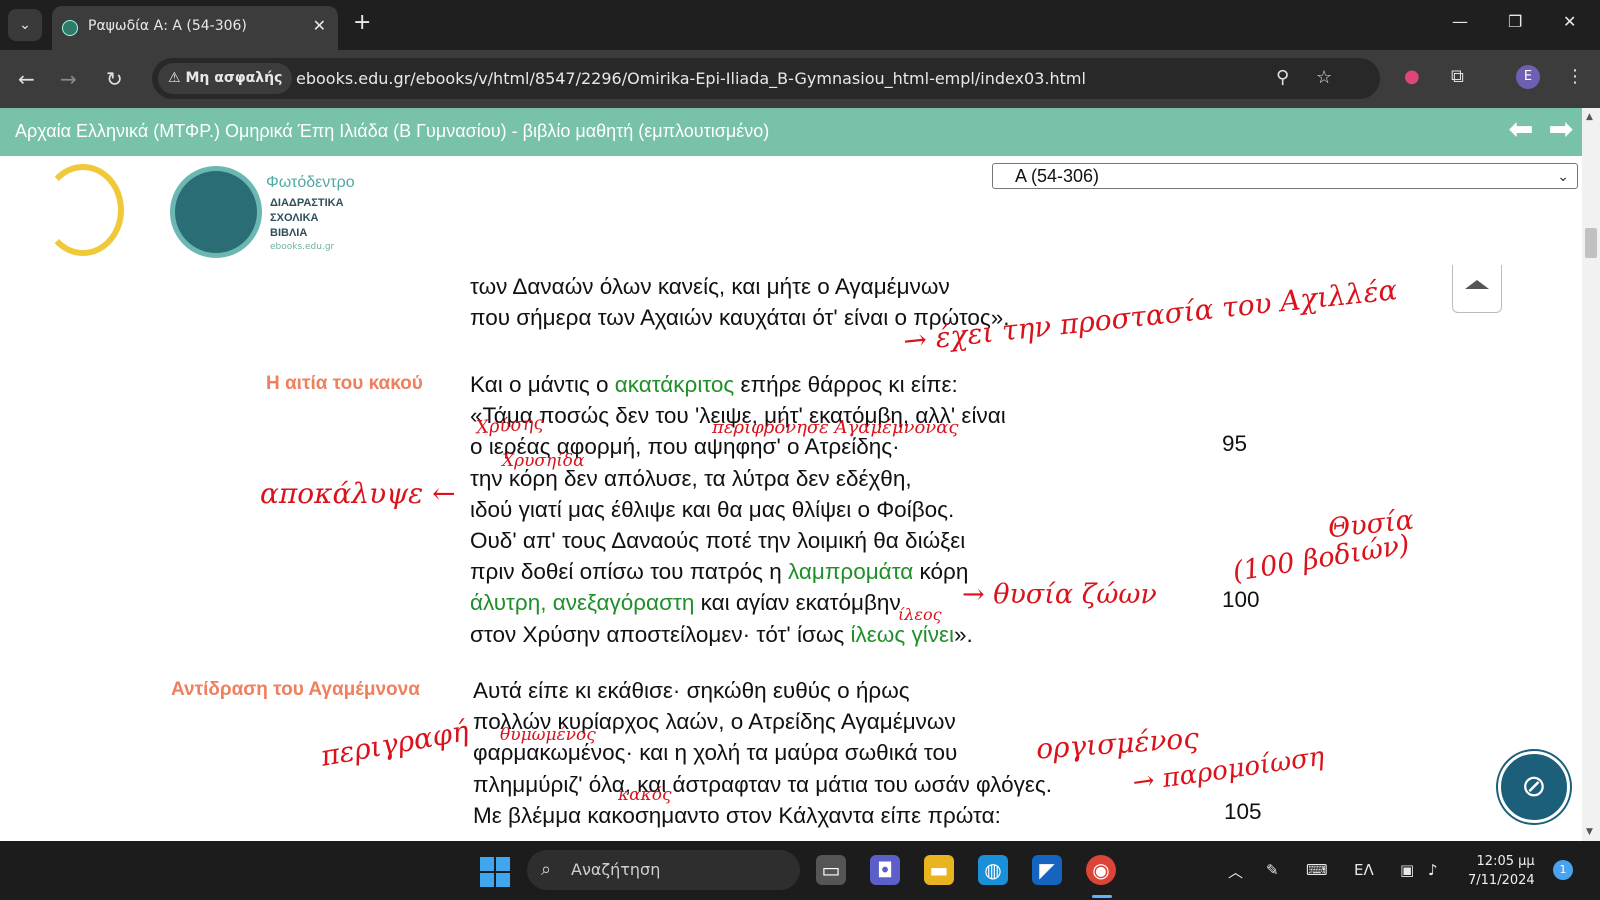 This screenshot has height=900, width=1600. Describe the element at coordinates (1534, 787) in the screenshot. I see `accessibility-eye-icon: ⊘` at that location.